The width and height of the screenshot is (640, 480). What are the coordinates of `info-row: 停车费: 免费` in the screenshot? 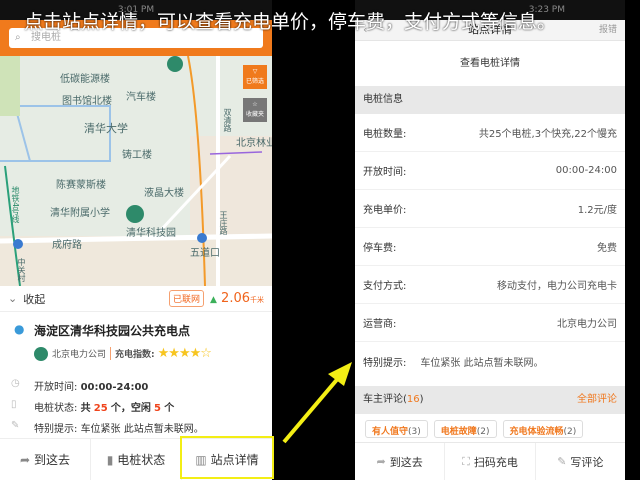 It's located at (490, 247).